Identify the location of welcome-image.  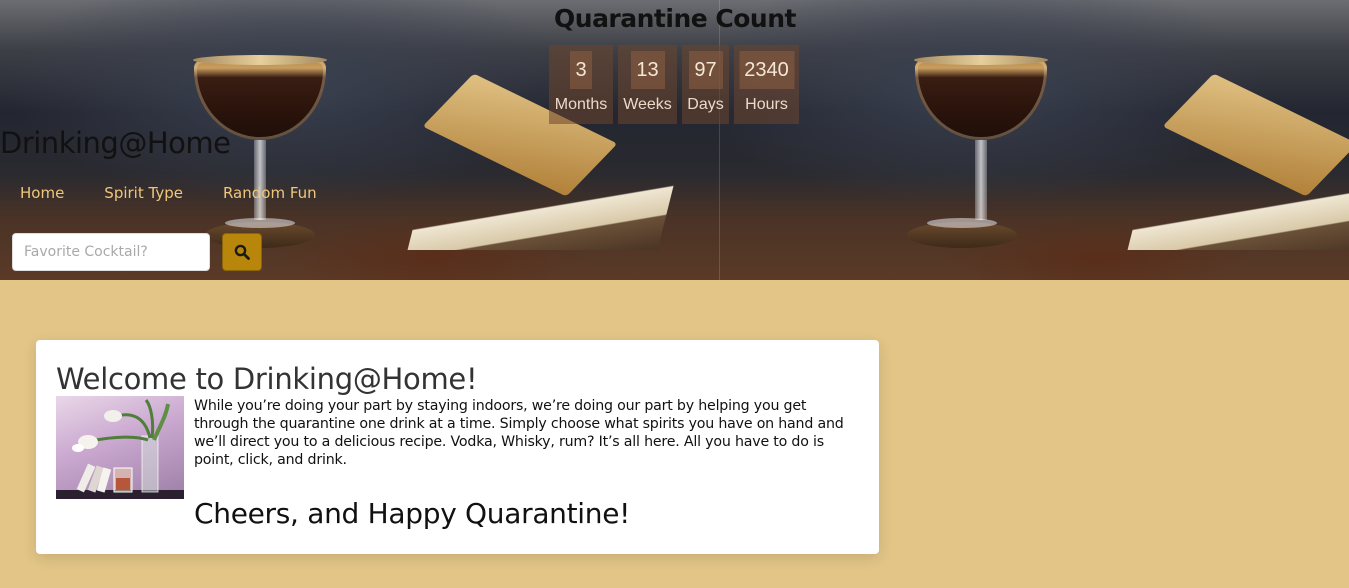
(120, 447).